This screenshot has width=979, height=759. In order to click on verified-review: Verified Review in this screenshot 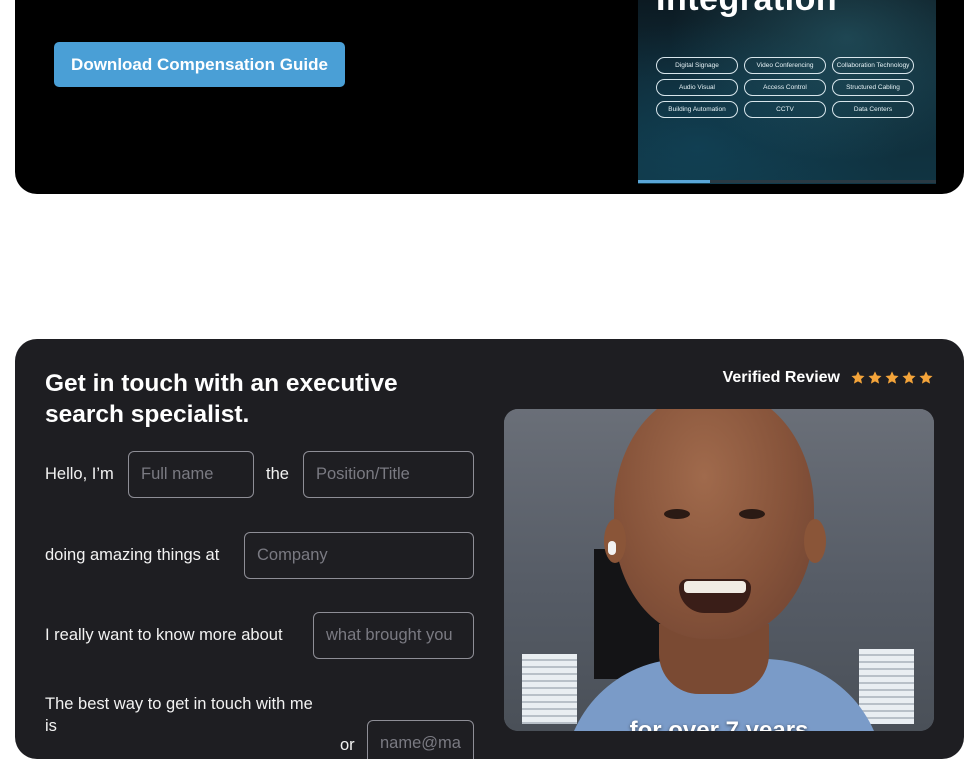, I will do `click(828, 378)`.